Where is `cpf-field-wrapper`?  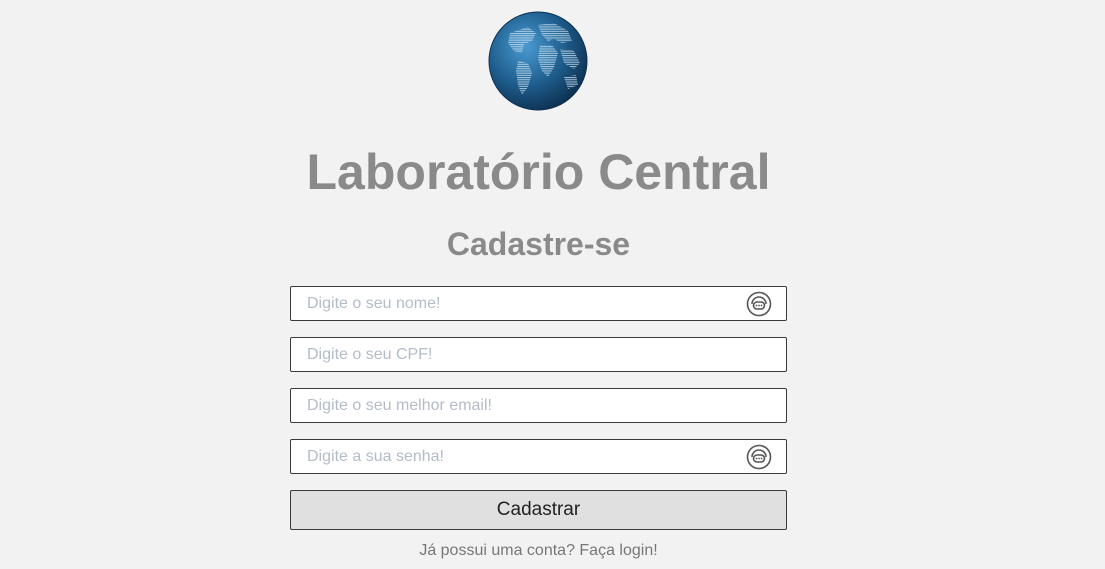 cpf-field-wrapper is located at coordinates (538, 354).